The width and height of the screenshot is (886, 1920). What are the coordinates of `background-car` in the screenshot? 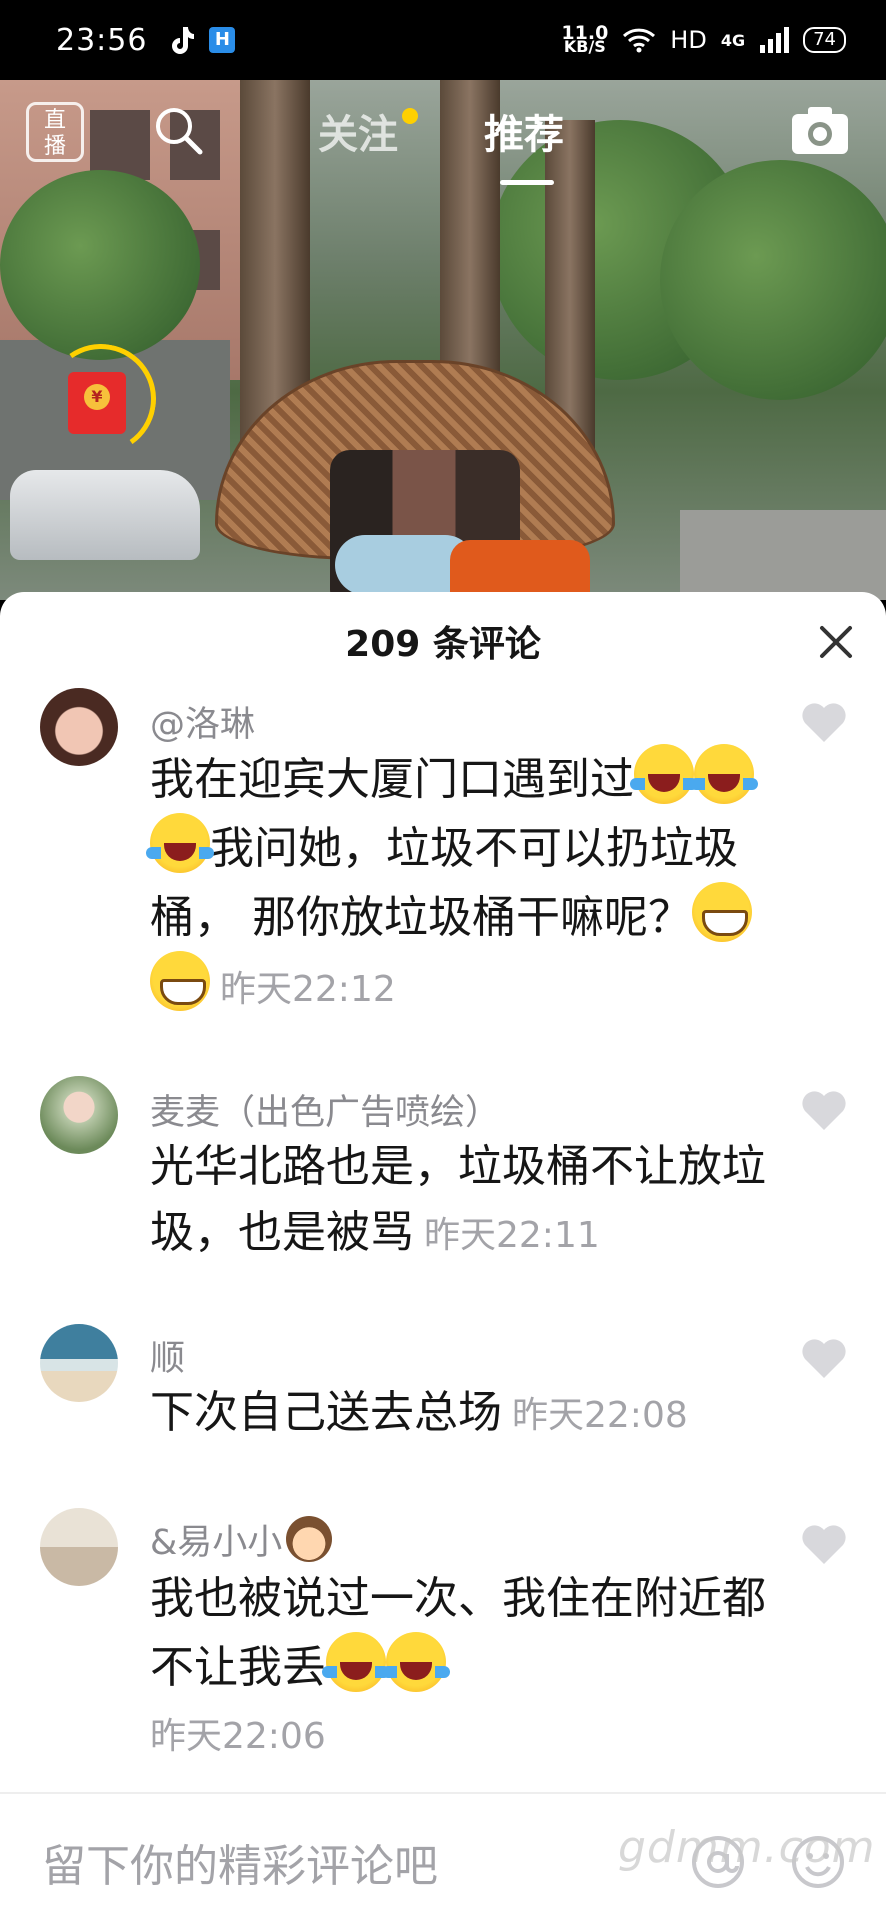 It's located at (105, 515).